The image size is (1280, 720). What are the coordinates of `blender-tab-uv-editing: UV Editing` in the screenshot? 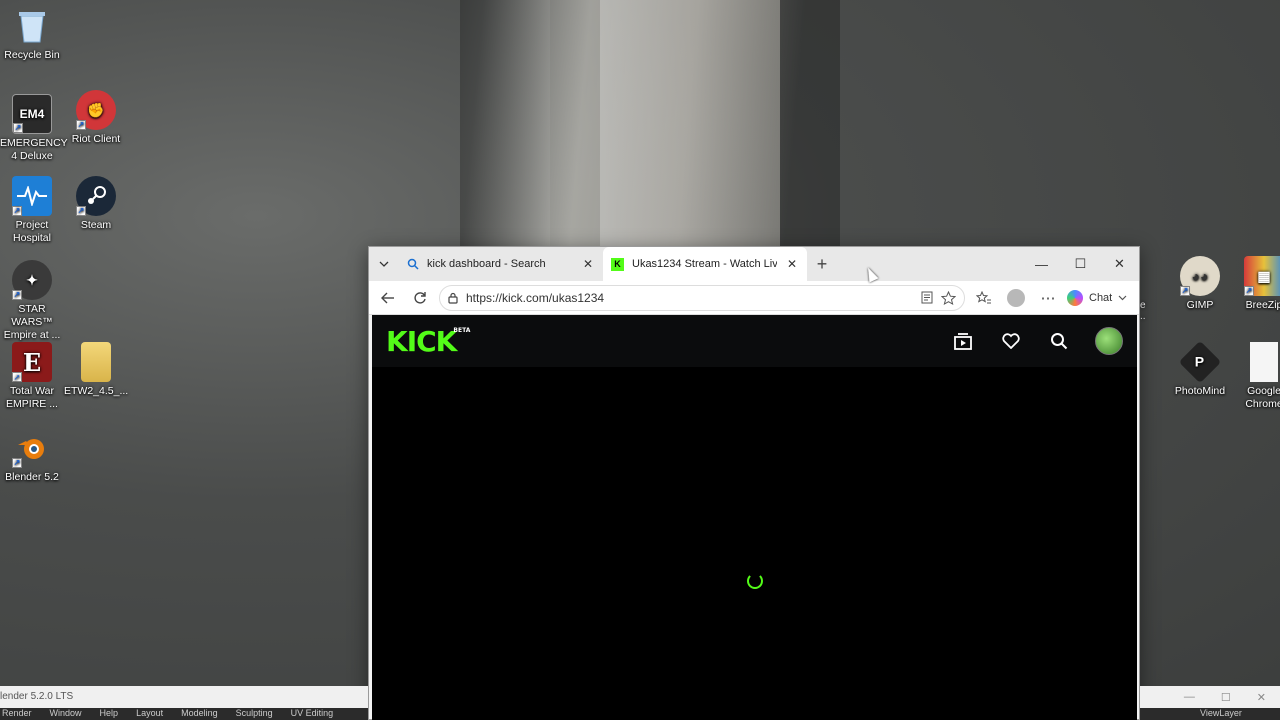 It's located at (312, 714).